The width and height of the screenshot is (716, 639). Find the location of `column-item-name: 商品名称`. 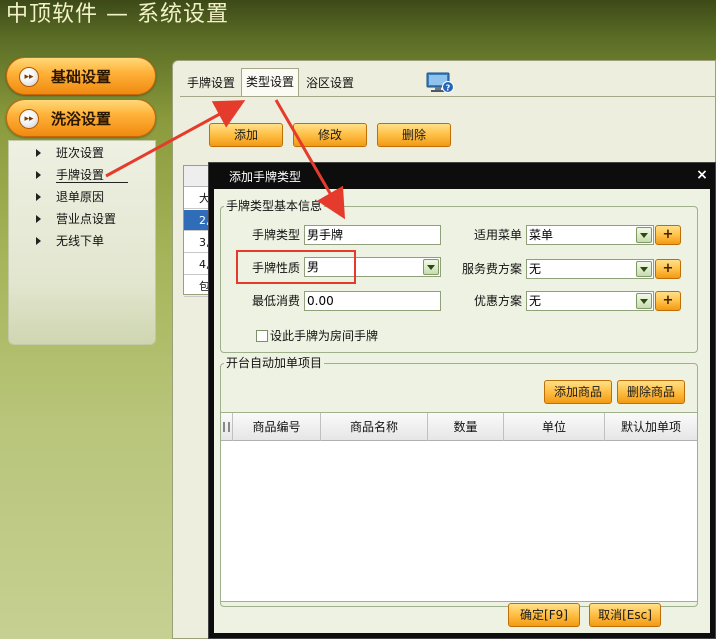

column-item-name: 商品名称 is located at coordinates (374, 427).